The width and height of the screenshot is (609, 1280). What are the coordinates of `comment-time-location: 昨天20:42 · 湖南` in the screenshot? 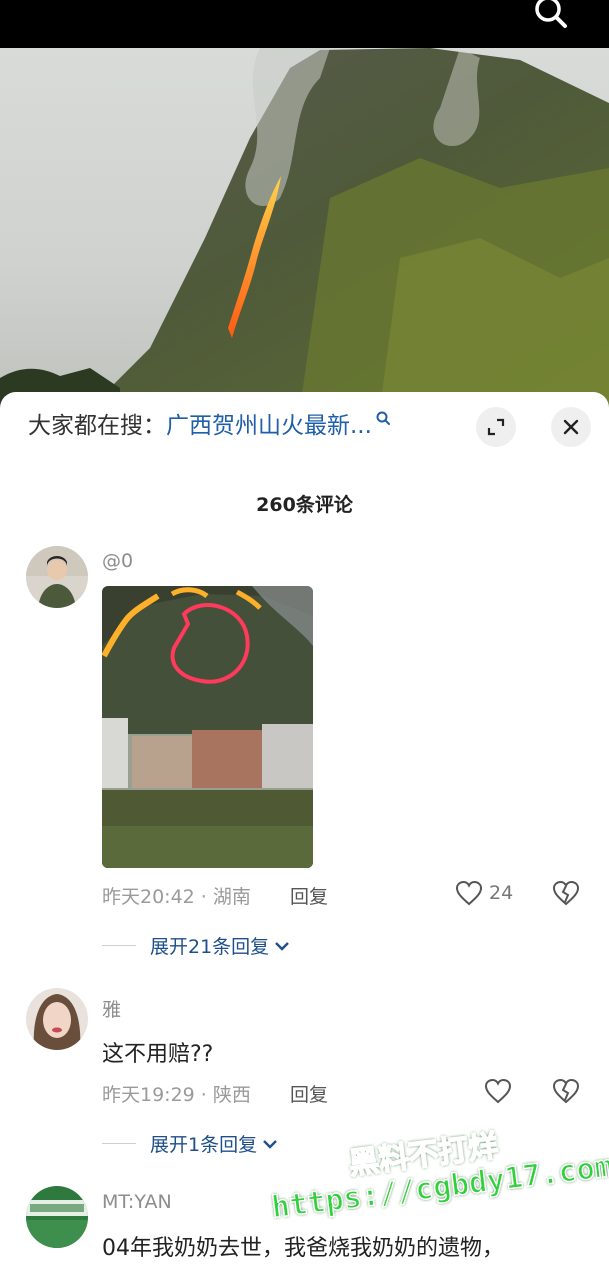 It's located at (176, 897).